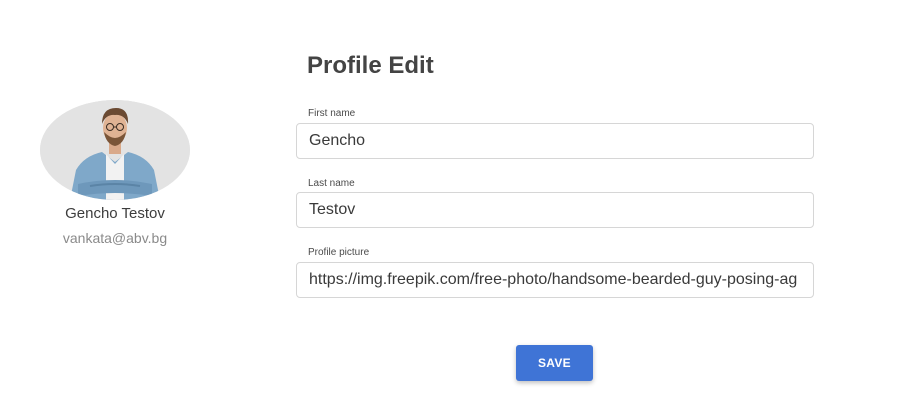  I want to click on profile-card: Gencho Testov vankata@abv.bg, so click(115, 173).